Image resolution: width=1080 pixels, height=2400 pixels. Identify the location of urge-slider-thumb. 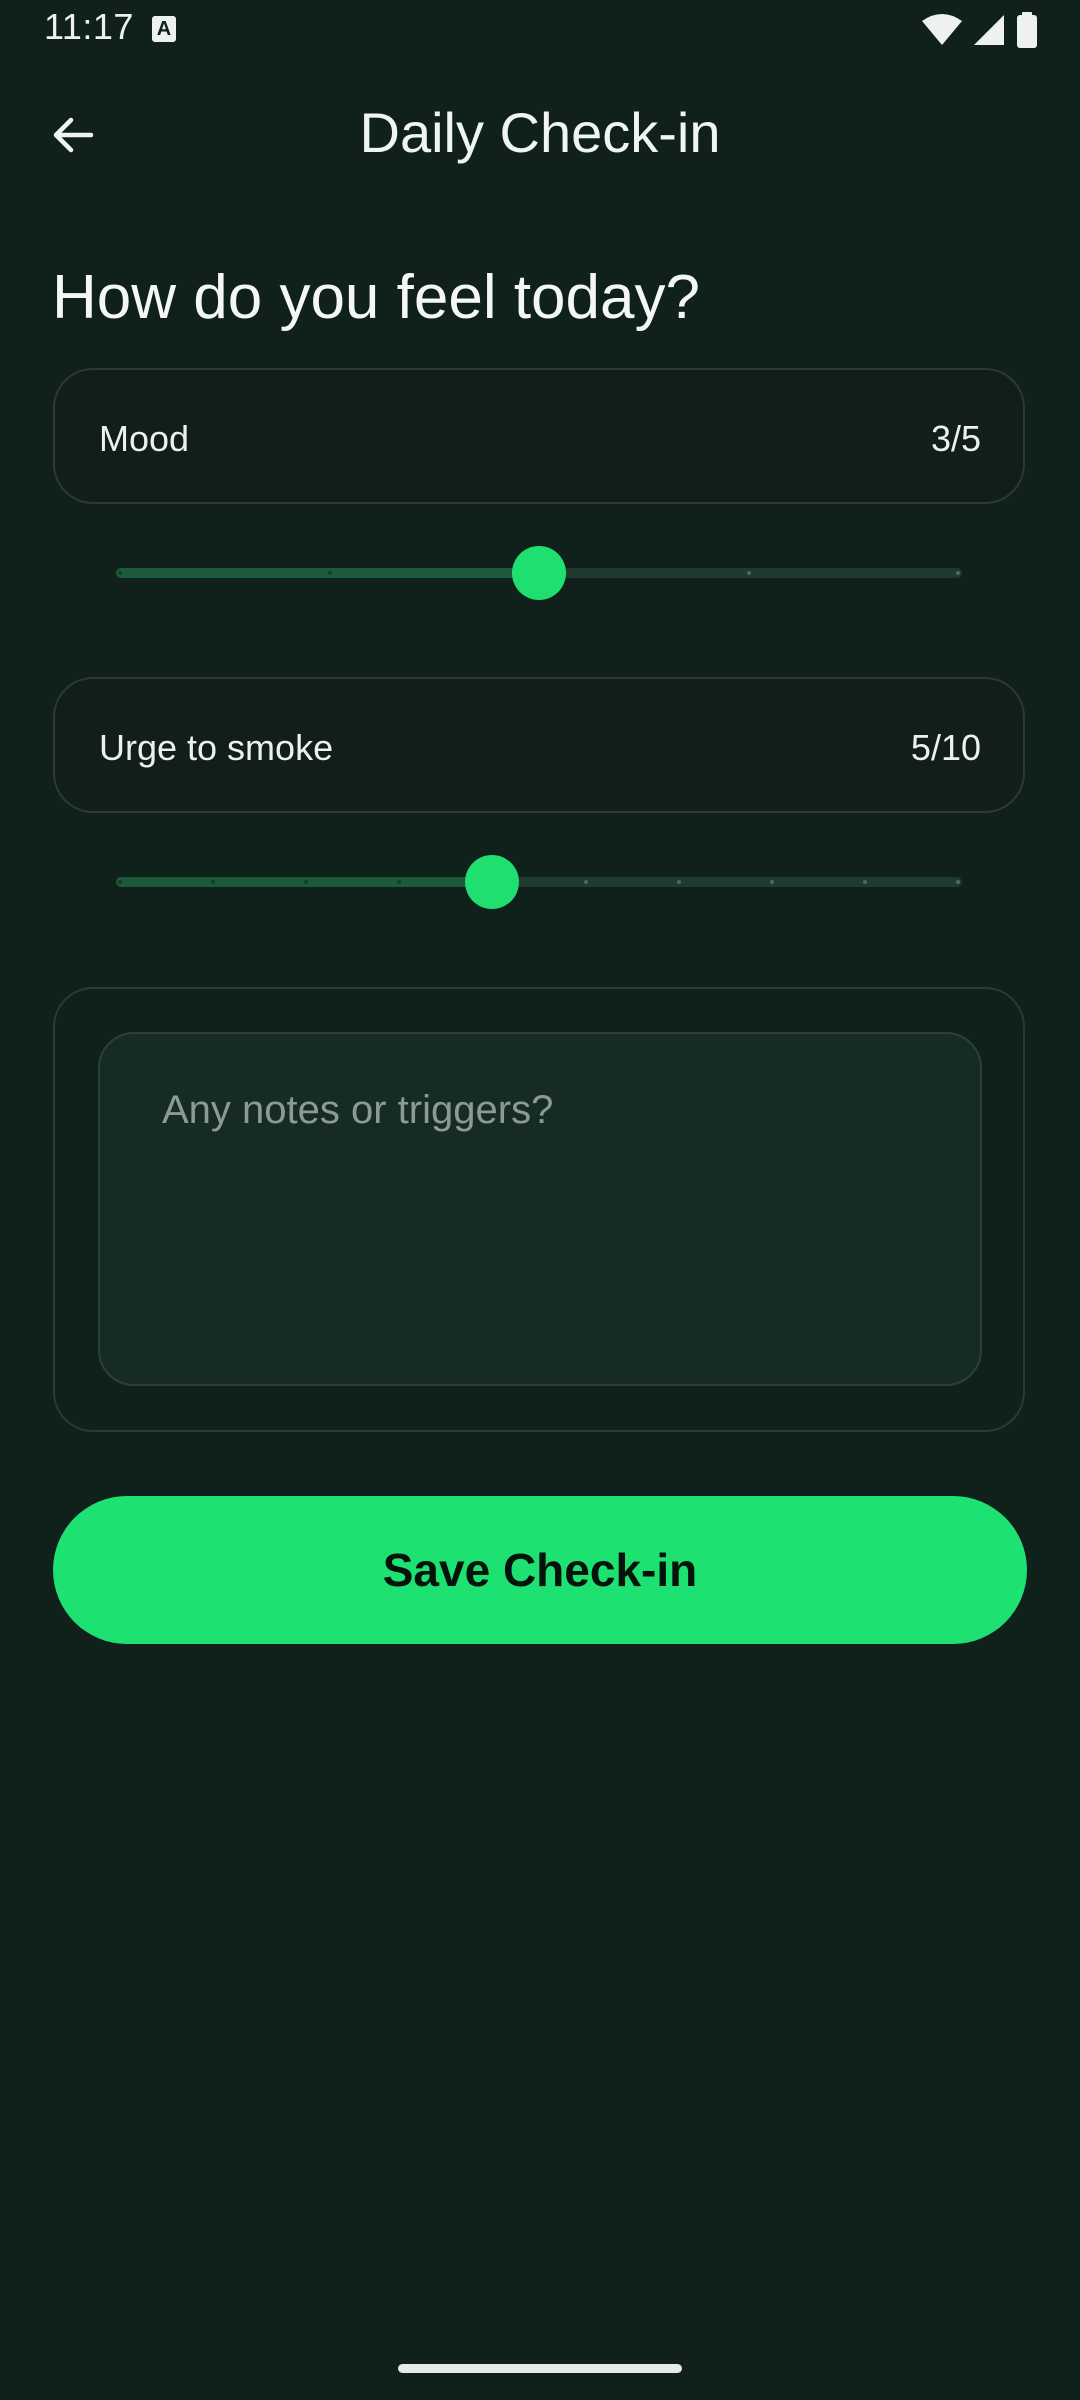
(492, 882).